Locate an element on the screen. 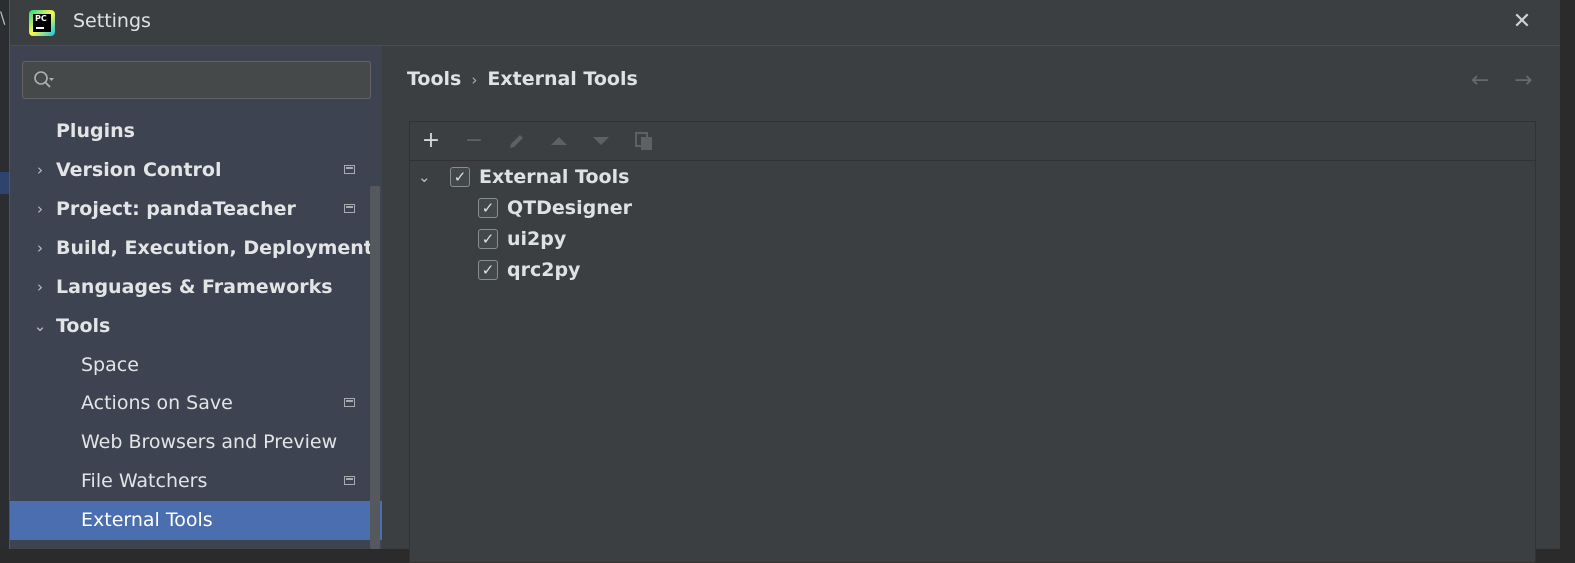  move-up-icon is located at coordinates (559, 141).